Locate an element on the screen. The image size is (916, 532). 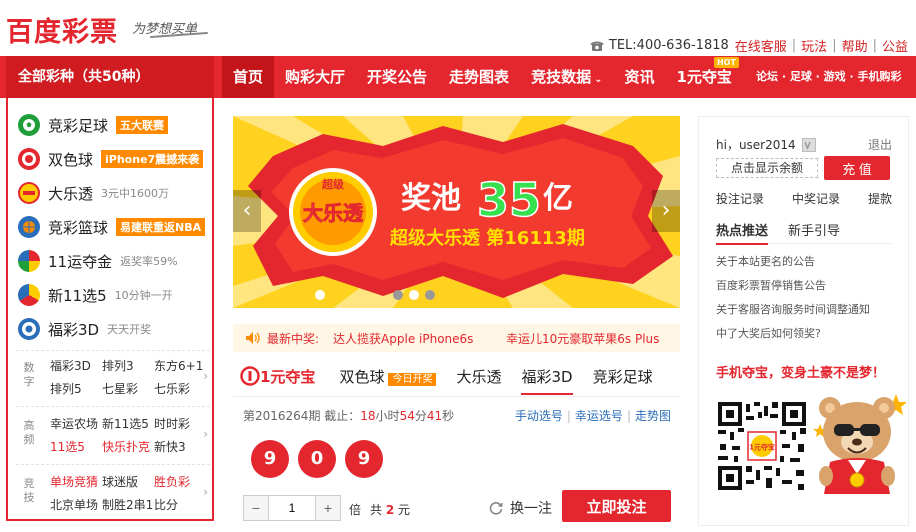
group-link: 比分 is located at coordinates (180, 504).